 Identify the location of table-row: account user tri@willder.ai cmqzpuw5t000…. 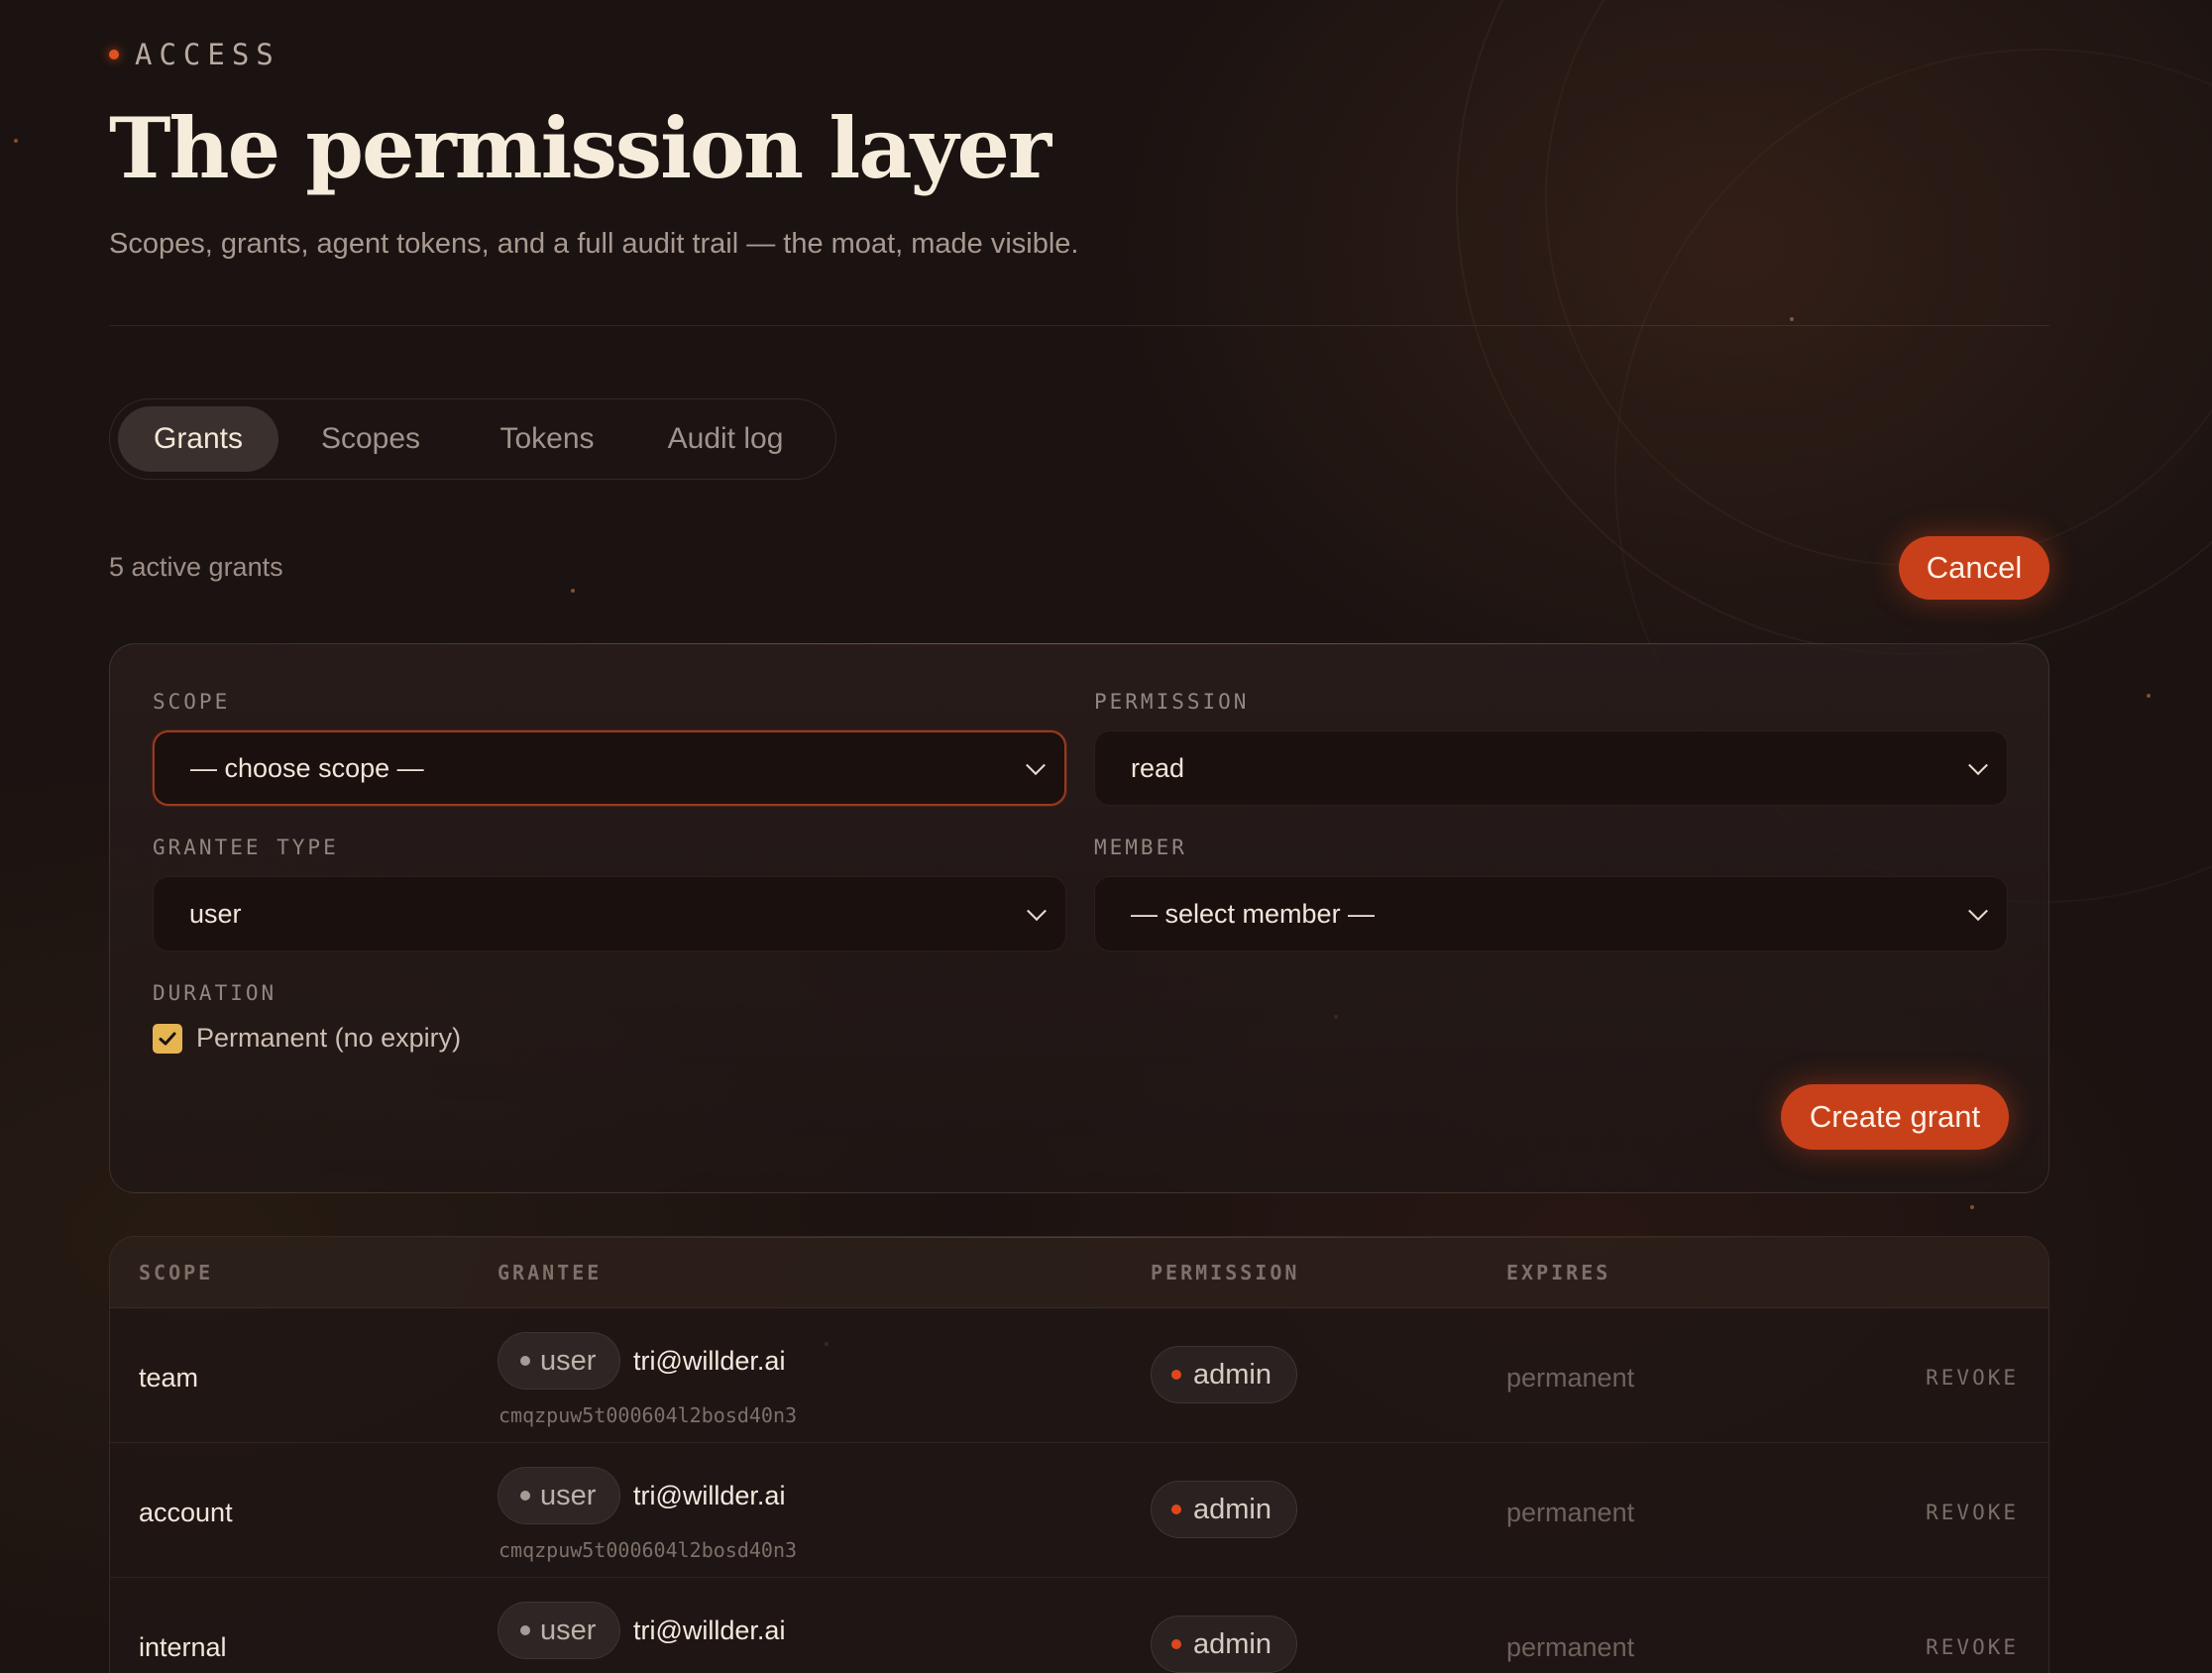
(1079, 1510).